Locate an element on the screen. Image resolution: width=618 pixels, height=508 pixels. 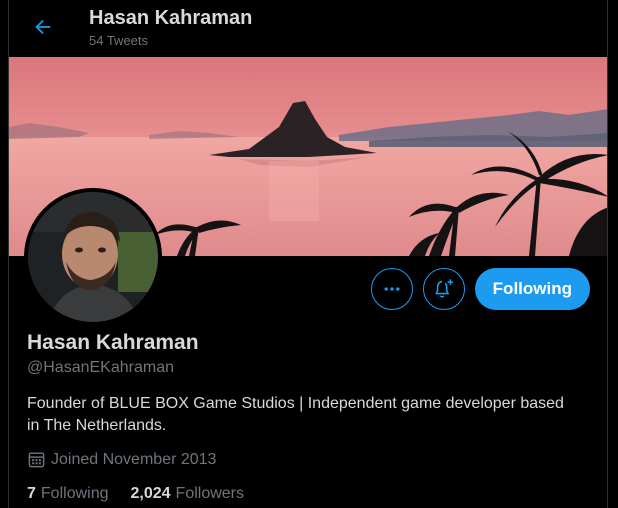
more-horizontal-icon is located at coordinates (392, 289).